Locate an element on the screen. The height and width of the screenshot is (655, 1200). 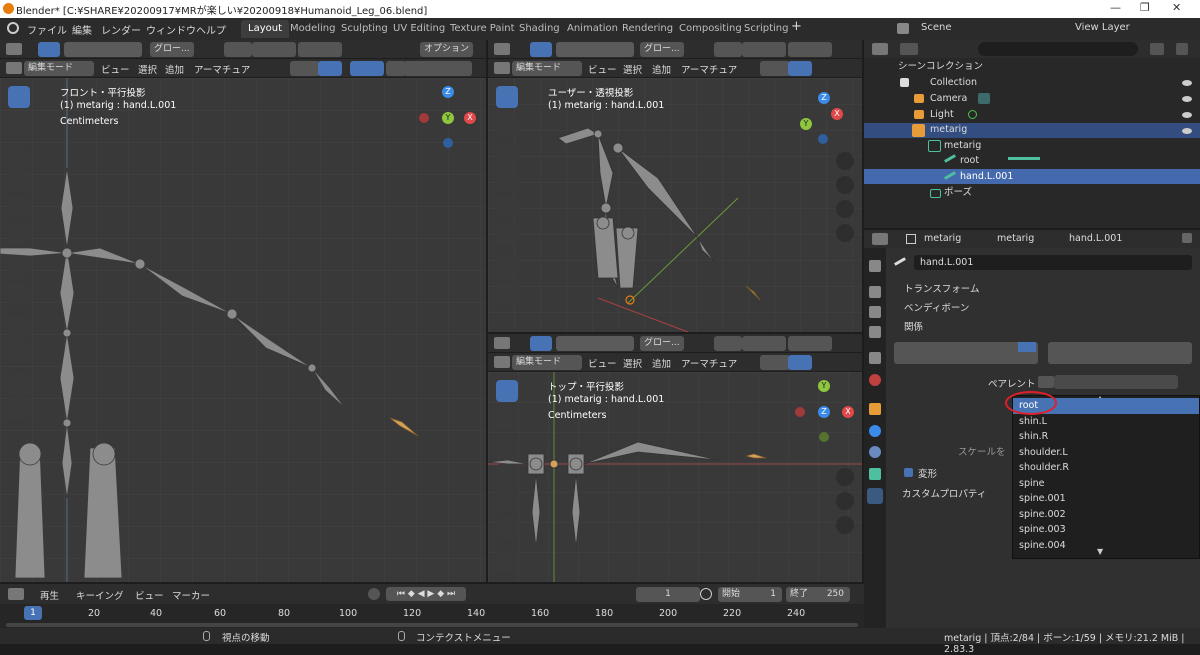
scene-tab-icon is located at coordinates (875, 358).